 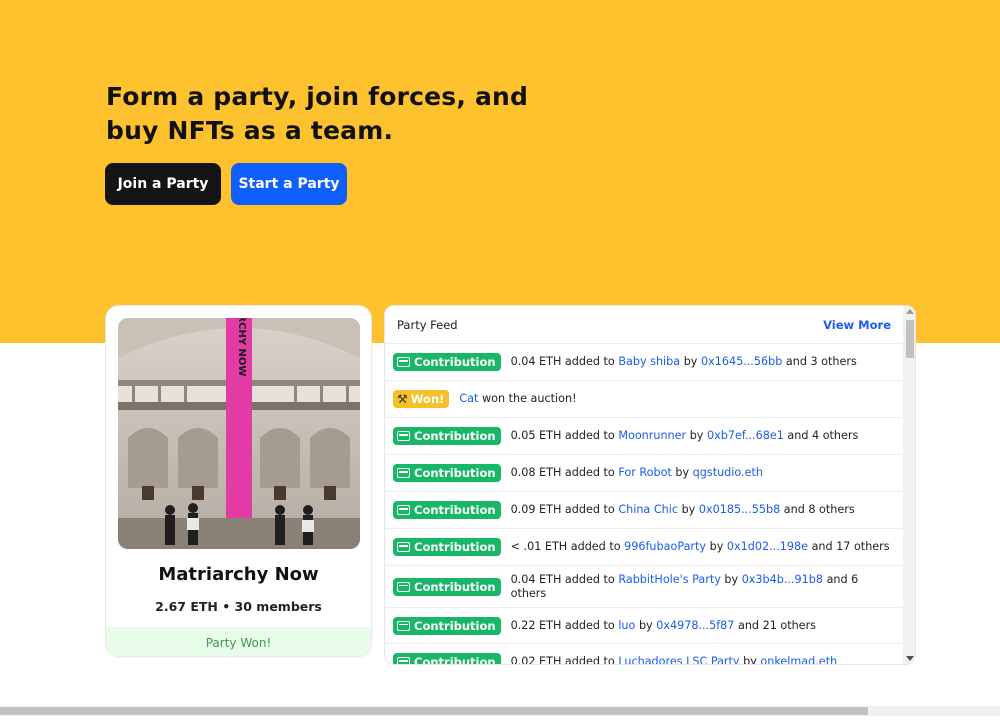 I want to click on gavel-icon: ⚒, so click(x=402, y=399).